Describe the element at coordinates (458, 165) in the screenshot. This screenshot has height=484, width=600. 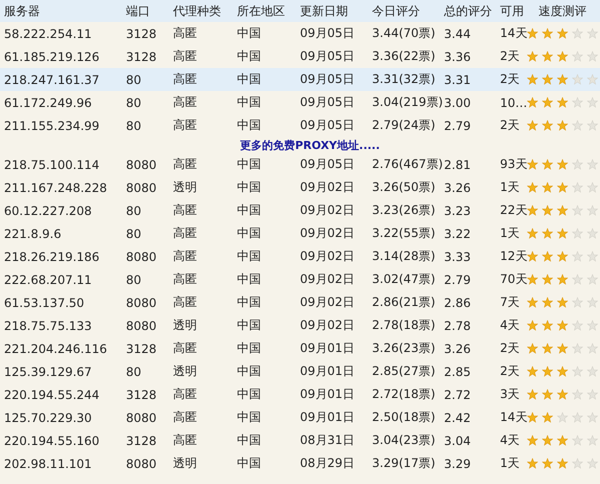
I see `table-cell-text: 2.81` at that location.